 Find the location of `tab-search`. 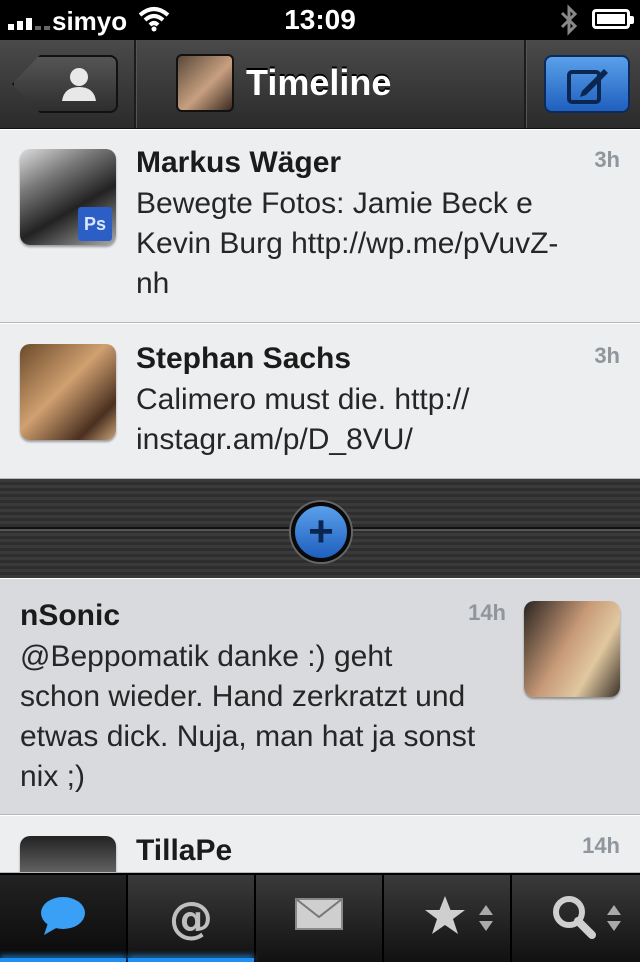

tab-search is located at coordinates (576, 918).